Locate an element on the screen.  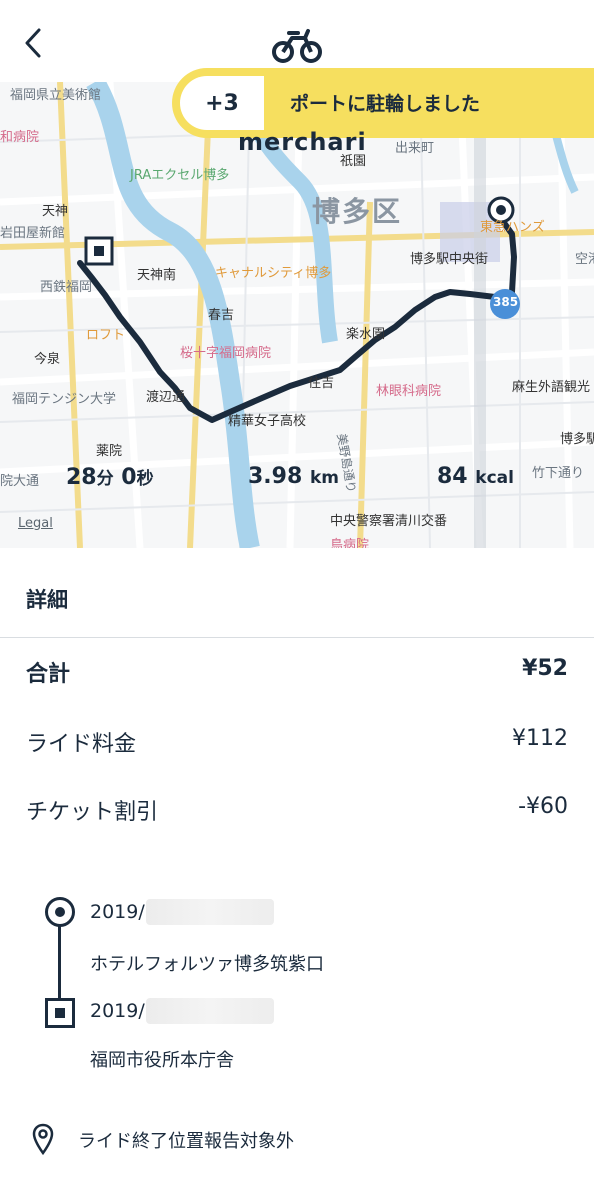
map-label: 渡辺通 is located at coordinates (166, 397).